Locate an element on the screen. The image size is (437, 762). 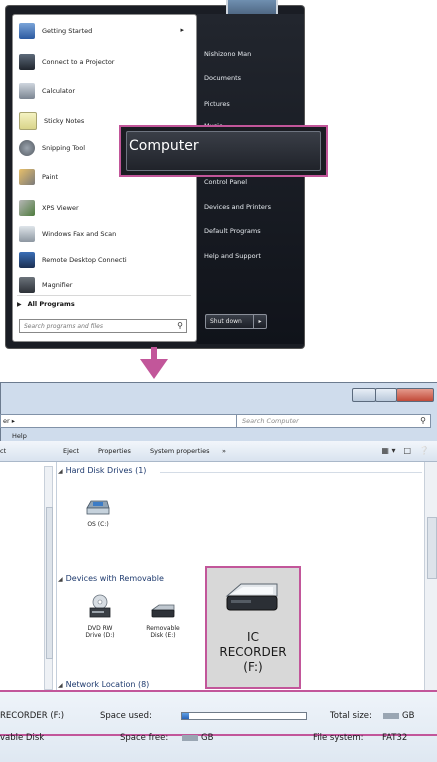
menu-item-calculator: Calculator is located at coordinates (104, 91).